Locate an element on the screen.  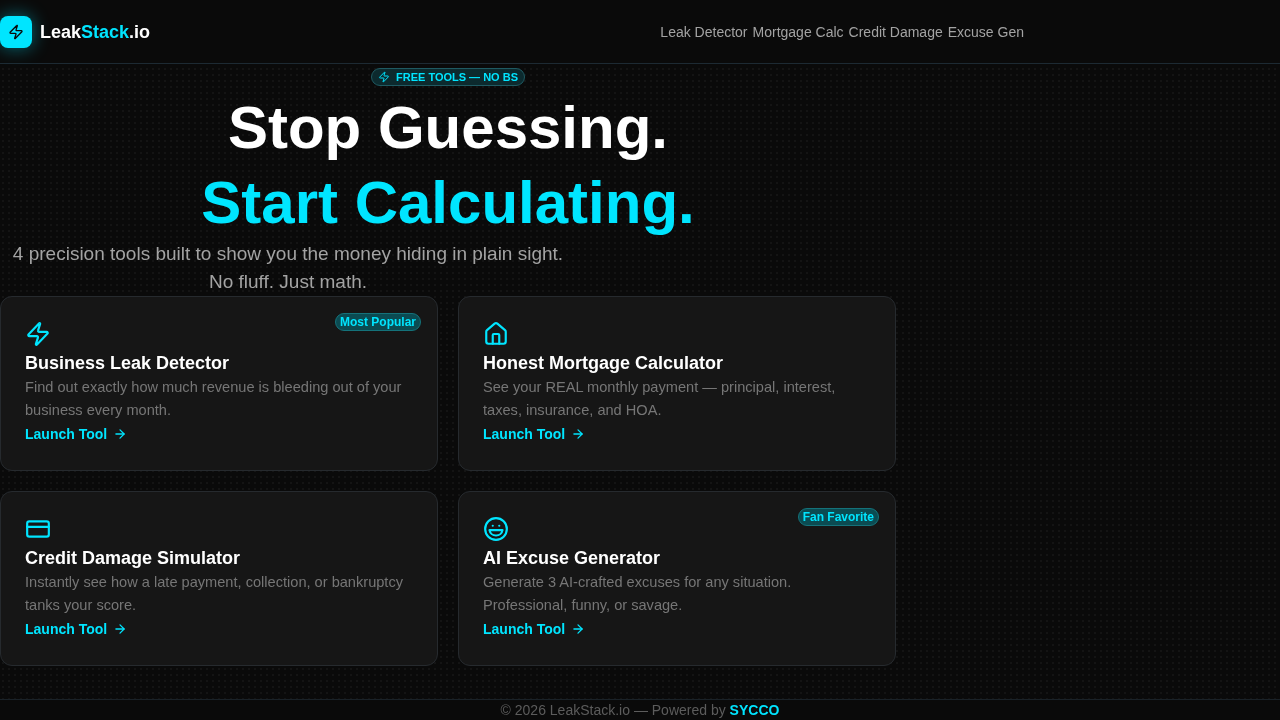
card-title: Honest Mortgage Calculator is located at coordinates (604, 363).